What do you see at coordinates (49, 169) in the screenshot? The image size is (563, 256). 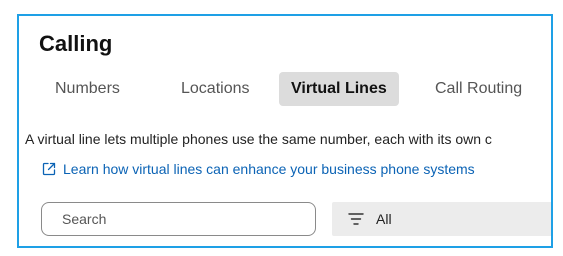 I see `external-link-icon` at bounding box center [49, 169].